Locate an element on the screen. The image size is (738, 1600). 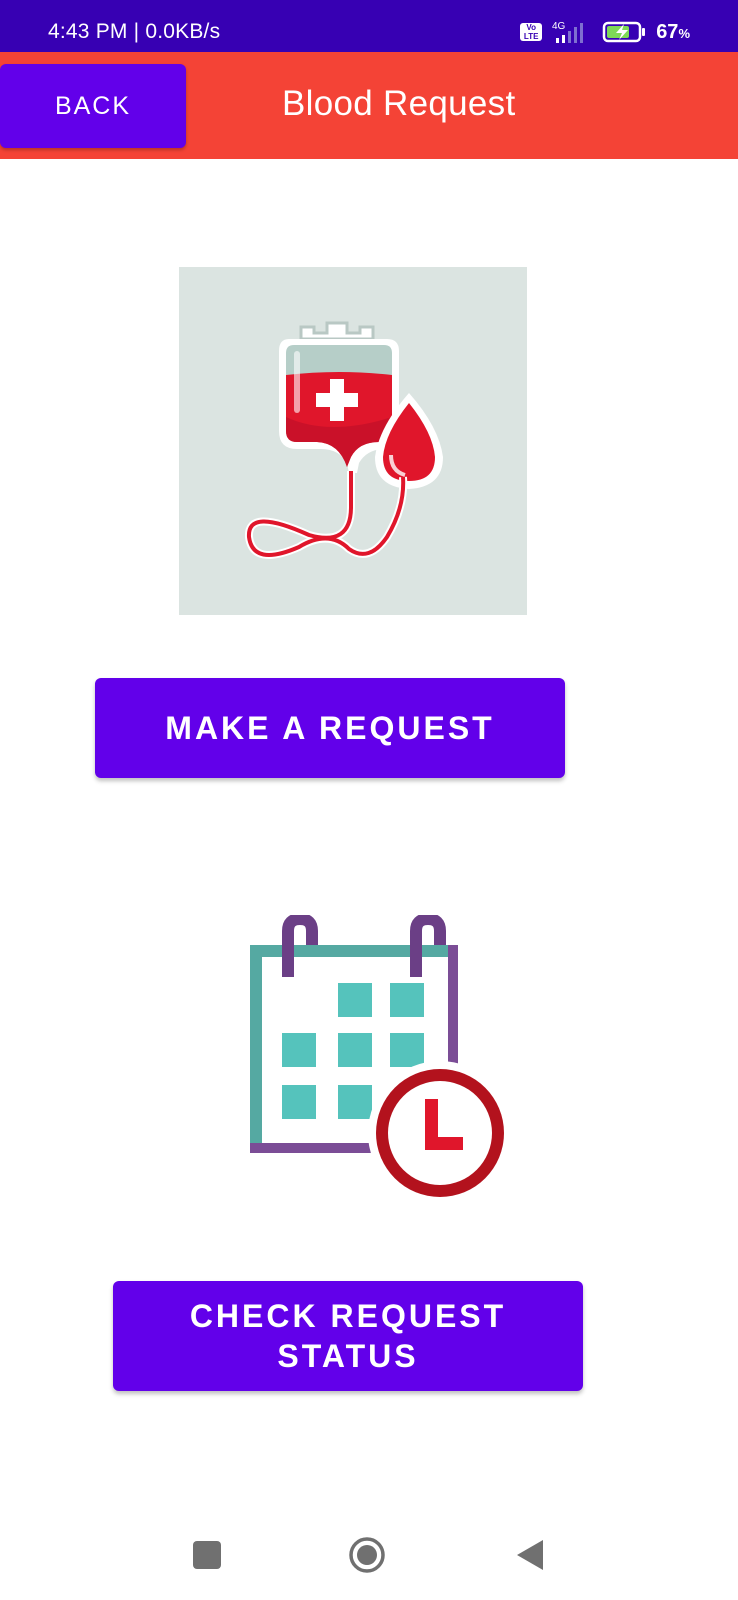
calendar-image is located at coordinates (380, 1058).